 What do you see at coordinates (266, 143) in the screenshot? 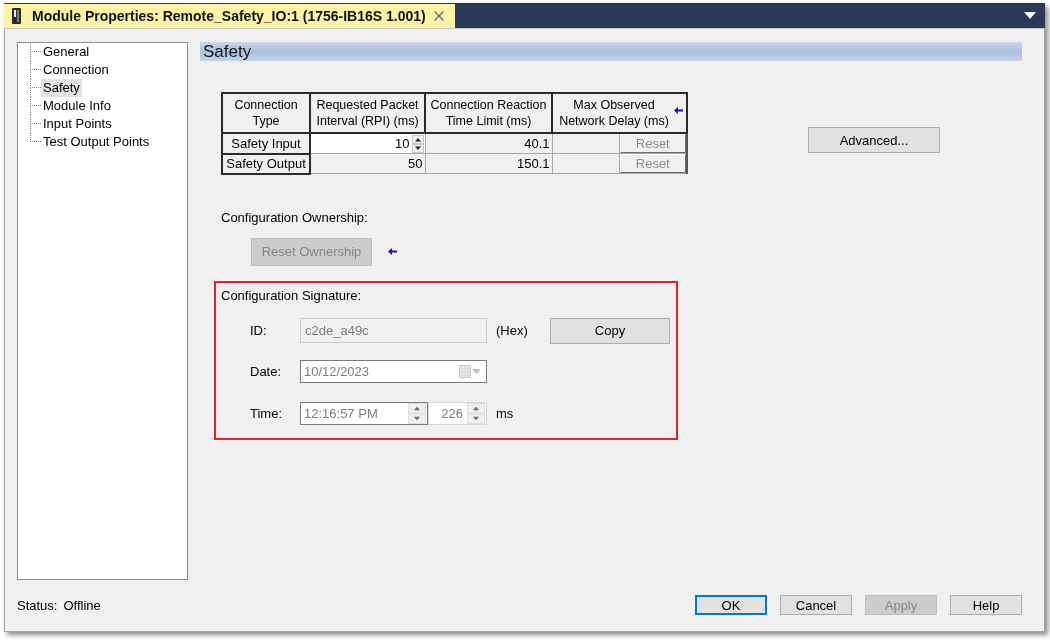
I see `row-header-cell: Safety Input` at bounding box center [266, 143].